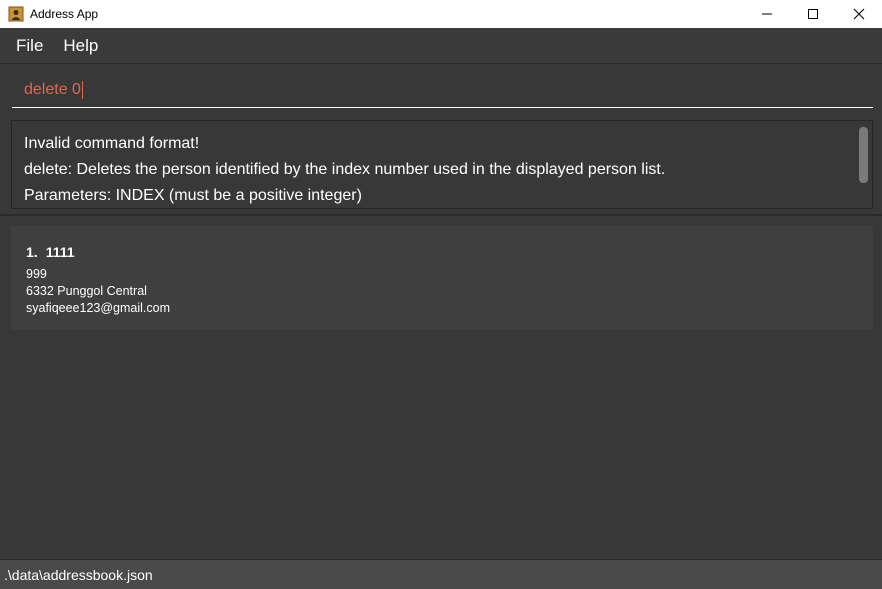 The height and width of the screenshot is (589, 882). What do you see at coordinates (112, 143) in the screenshot?
I see `result-line: Invalid command format!` at bounding box center [112, 143].